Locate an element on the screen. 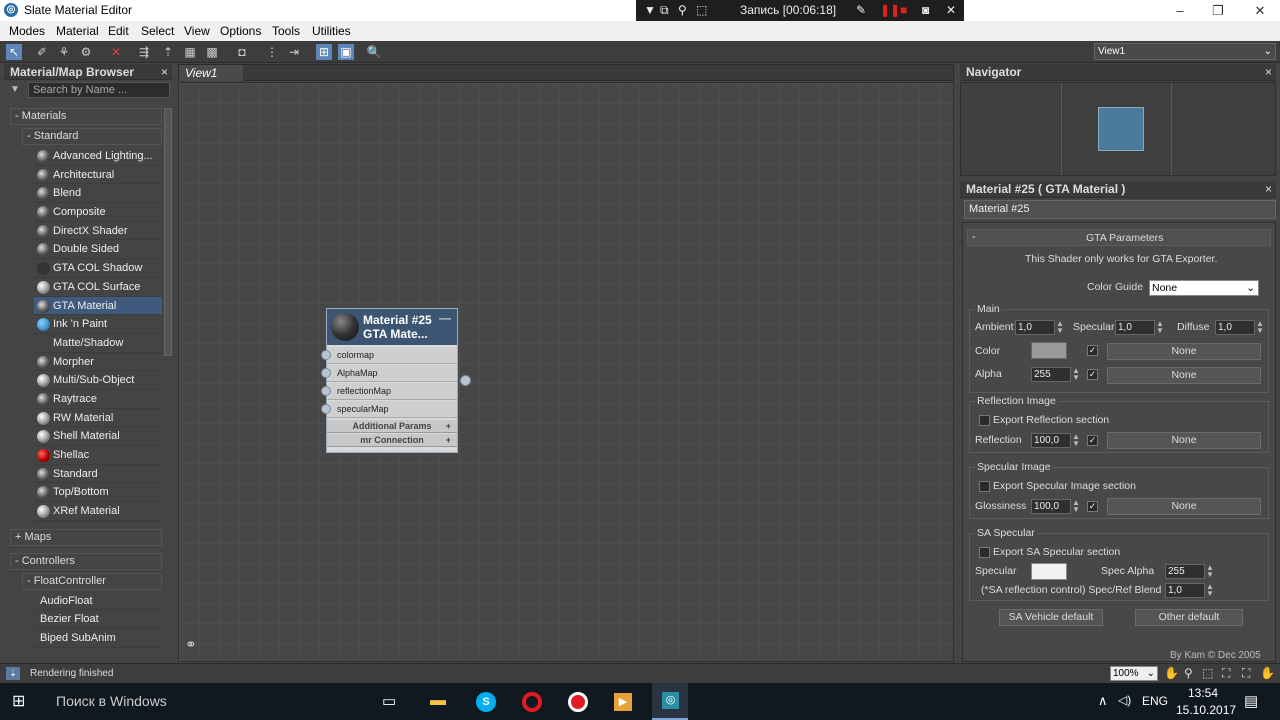  list-item: Shellac is located at coordinates (98, 455).